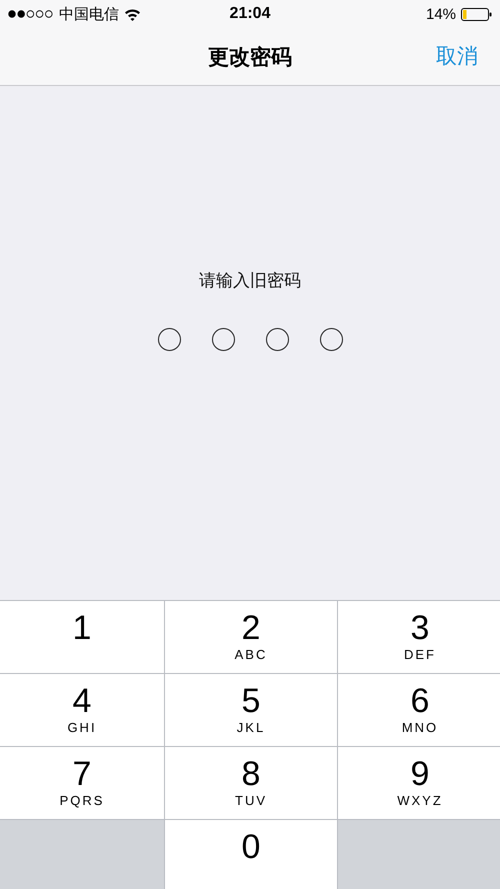  What do you see at coordinates (82, 783) in the screenshot?
I see `digit-key: 7 PQRS` at bounding box center [82, 783].